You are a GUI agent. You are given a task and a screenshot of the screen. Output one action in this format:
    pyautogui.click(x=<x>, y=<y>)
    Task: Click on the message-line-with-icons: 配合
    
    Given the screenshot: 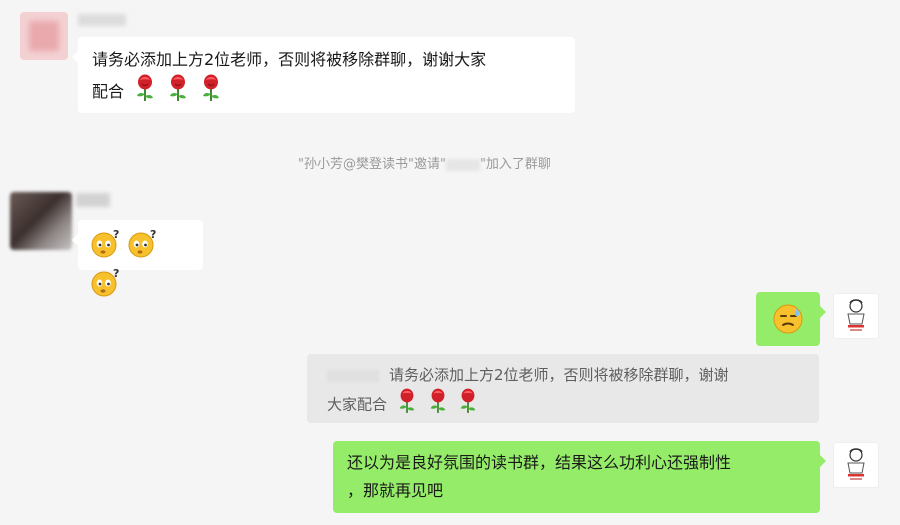 What is the action you would take?
    pyautogui.click(x=326, y=92)
    